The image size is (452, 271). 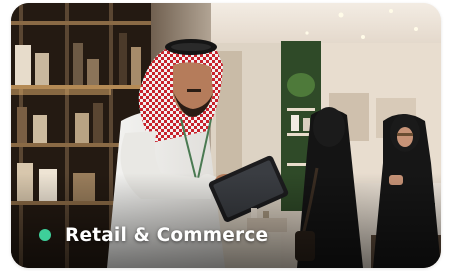 I want to click on card-caption: Retail & Commerce, so click(x=153, y=235).